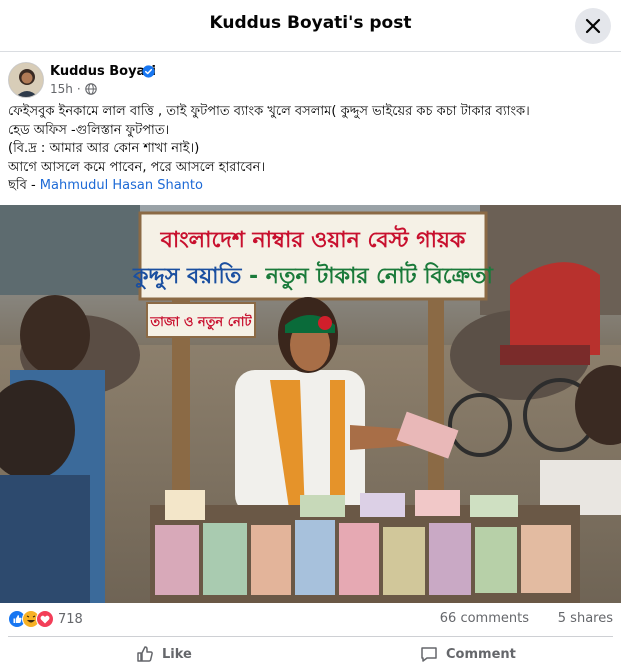  Describe the element at coordinates (429, 654) in the screenshot. I see `comment-icon` at that location.